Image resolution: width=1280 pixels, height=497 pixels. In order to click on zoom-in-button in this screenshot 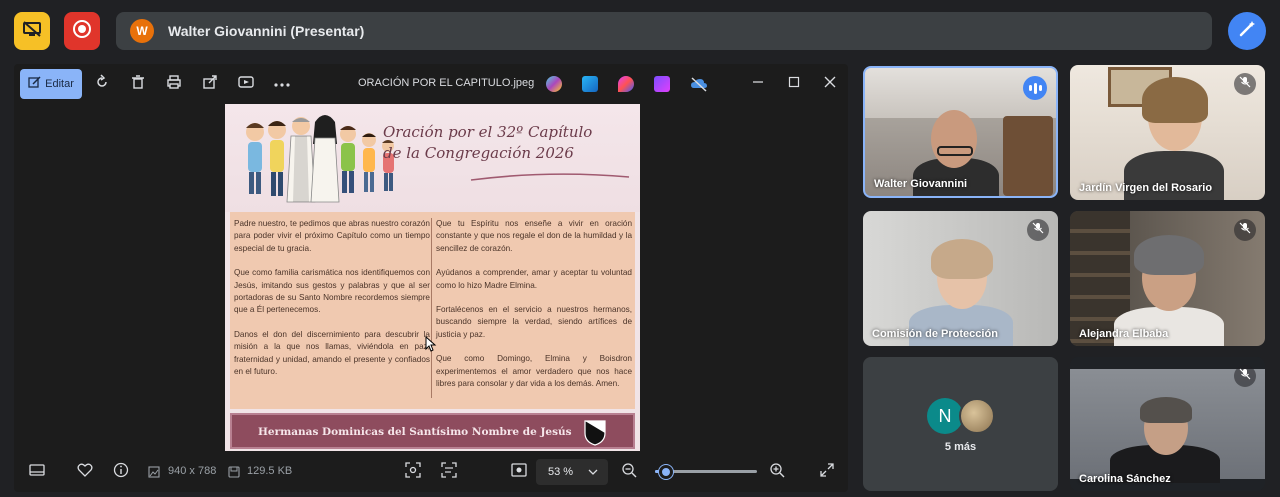, I will do `click(777, 472)`.